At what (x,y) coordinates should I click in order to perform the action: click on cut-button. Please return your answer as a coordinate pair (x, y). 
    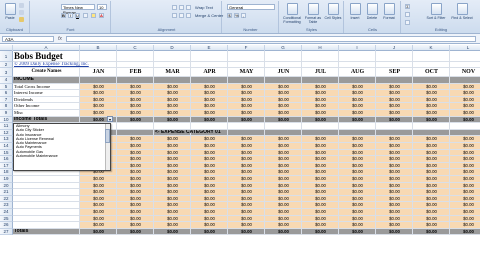
    Looking at the image, I should click on (22, 6).